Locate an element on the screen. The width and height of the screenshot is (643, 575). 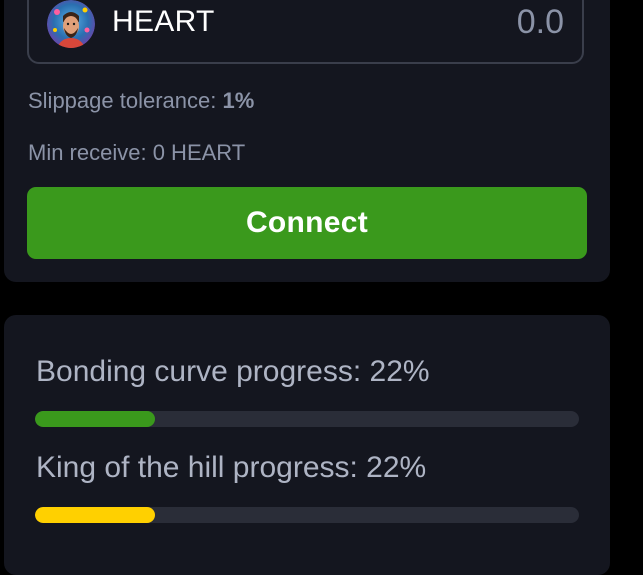
slippage-label: Slippage tolerance: is located at coordinates (125, 100).